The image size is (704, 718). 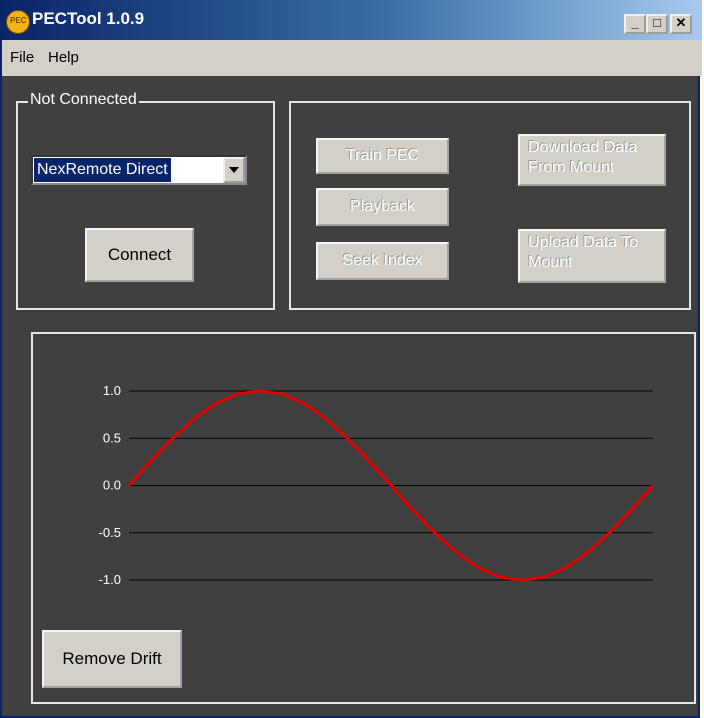 I want to click on y-tick-label: -1.0, so click(x=110, y=579).